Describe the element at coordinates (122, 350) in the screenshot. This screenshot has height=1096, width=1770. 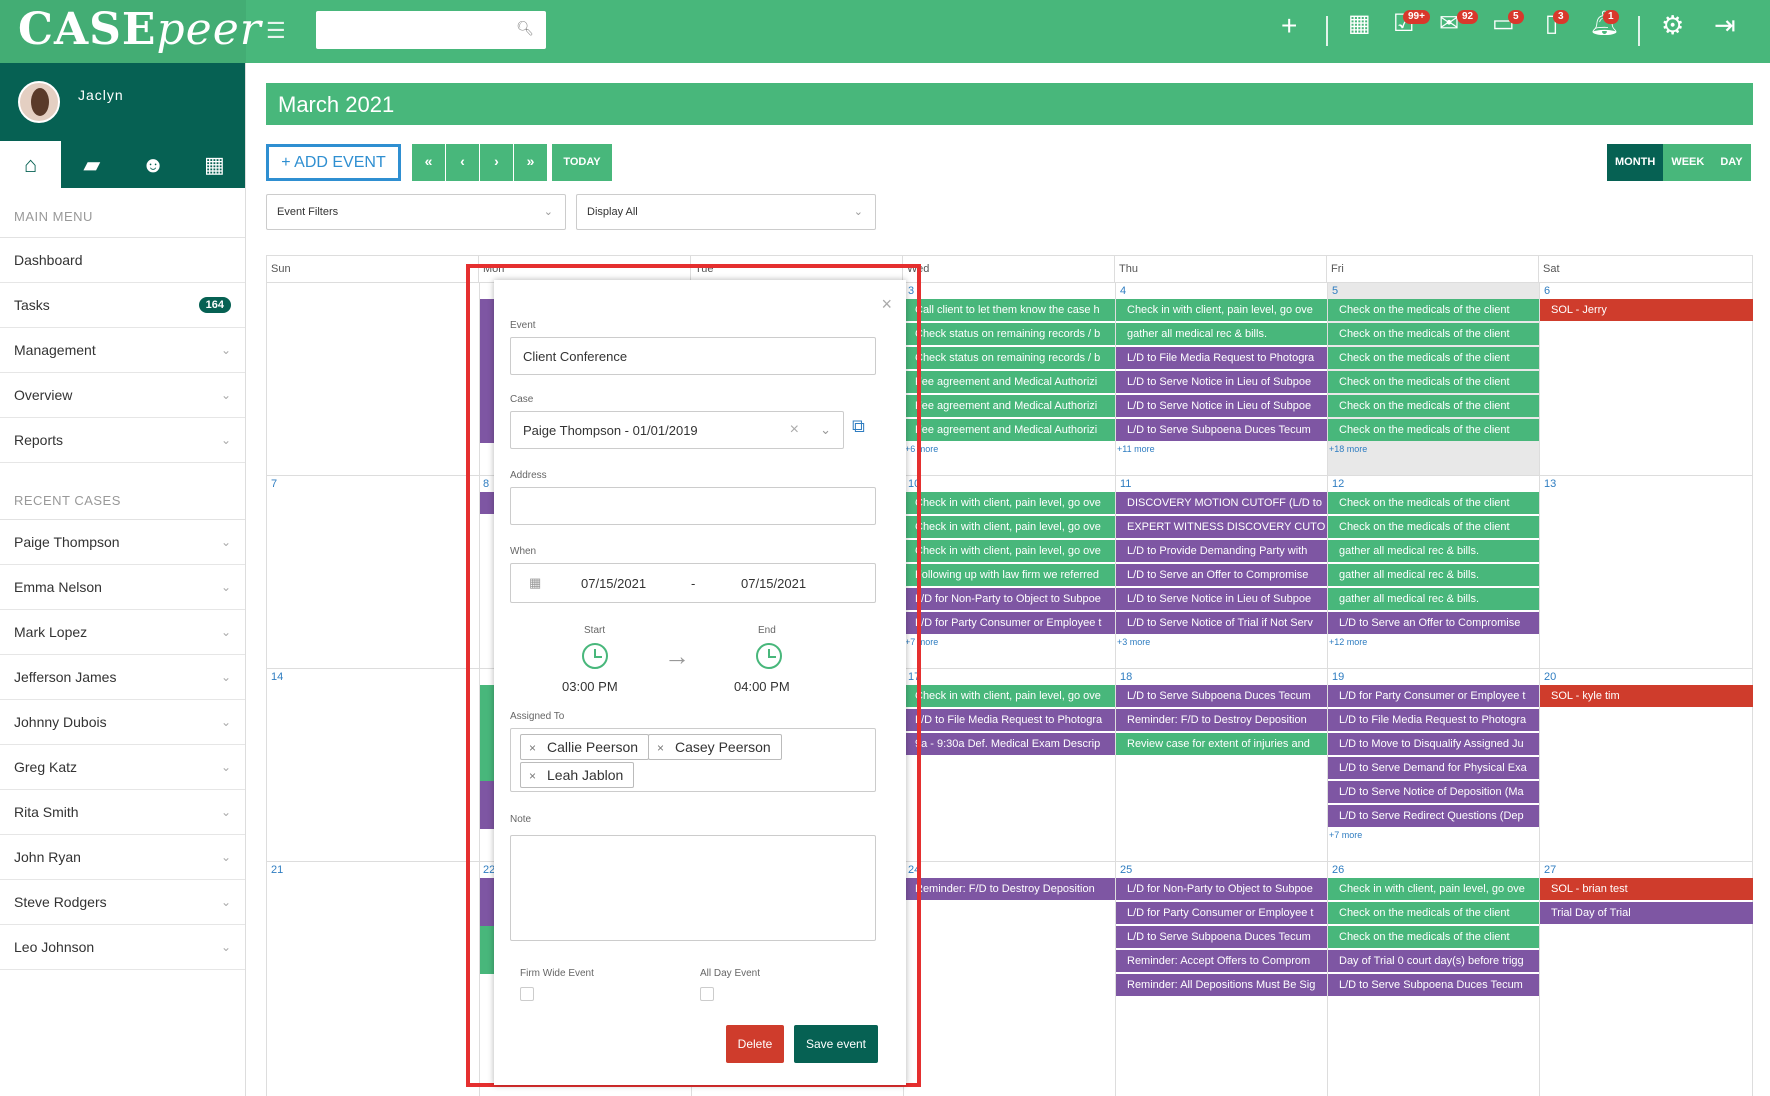
I see `sidebar-item-management: Management ⌄` at that location.